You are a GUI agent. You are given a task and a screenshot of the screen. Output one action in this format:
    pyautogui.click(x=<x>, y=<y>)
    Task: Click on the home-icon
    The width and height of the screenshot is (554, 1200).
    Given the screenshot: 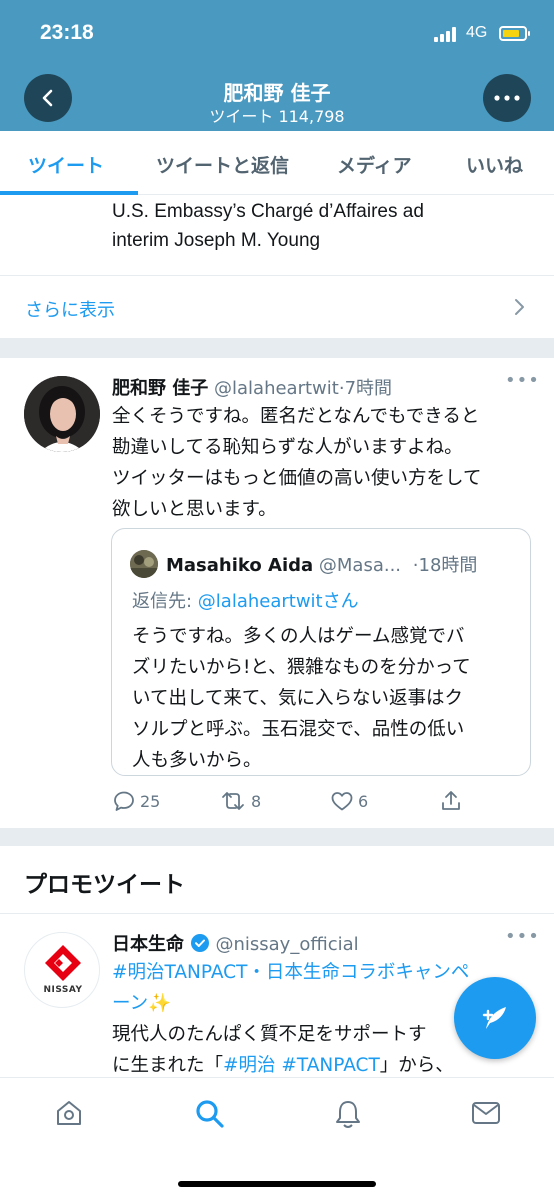 What is the action you would take?
    pyautogui.click(x=69, y=1113)
    